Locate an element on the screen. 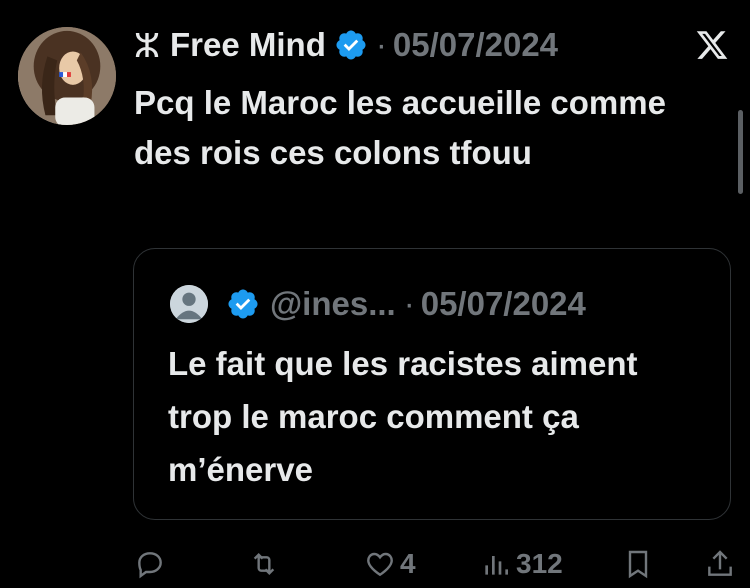 Image resolution: width=750 pixels, height=588 pixels. x-logo-icon is located at coordinates (712, 45).